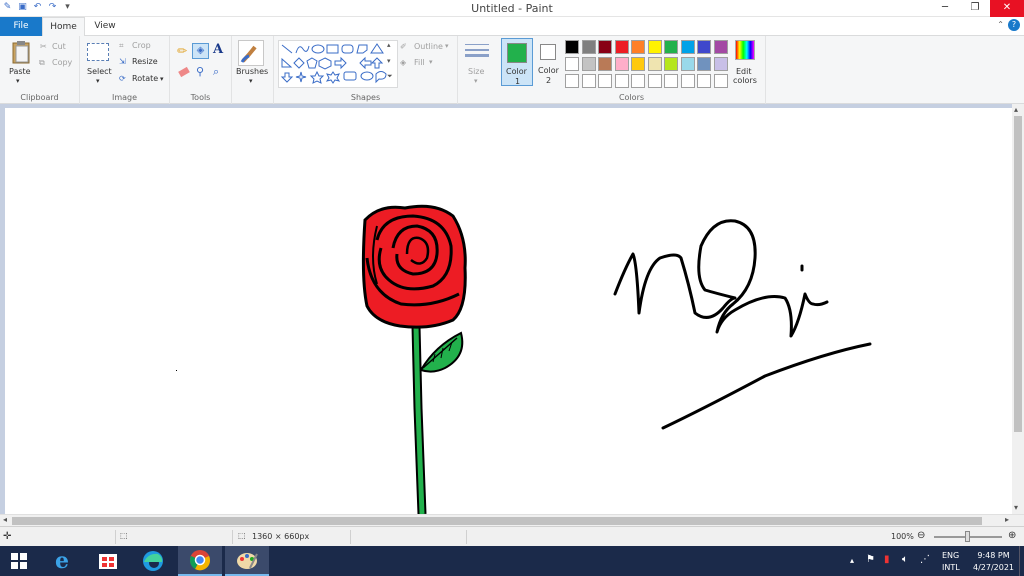 Image resolution: width=1024 pixels, height=576 pixels. What do you see at coordinates (1016, 110) in the screenshot?
I see `scroll-up-icon: ▴` at bounding box center [1016, 110].